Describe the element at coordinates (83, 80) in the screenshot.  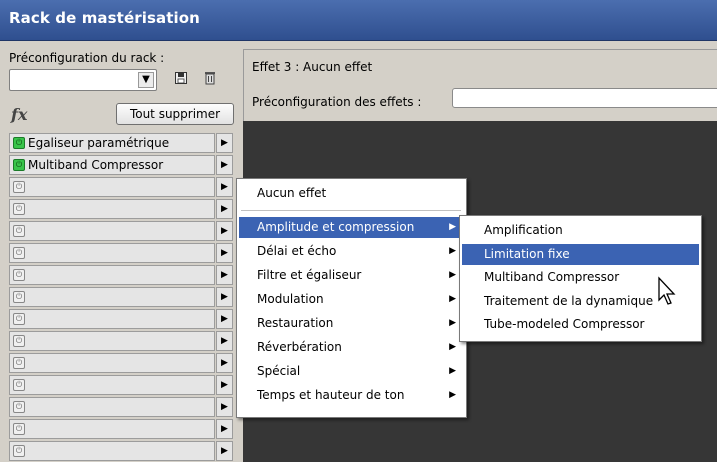
I see `rack-preset-dropdown: ▼` at that location.